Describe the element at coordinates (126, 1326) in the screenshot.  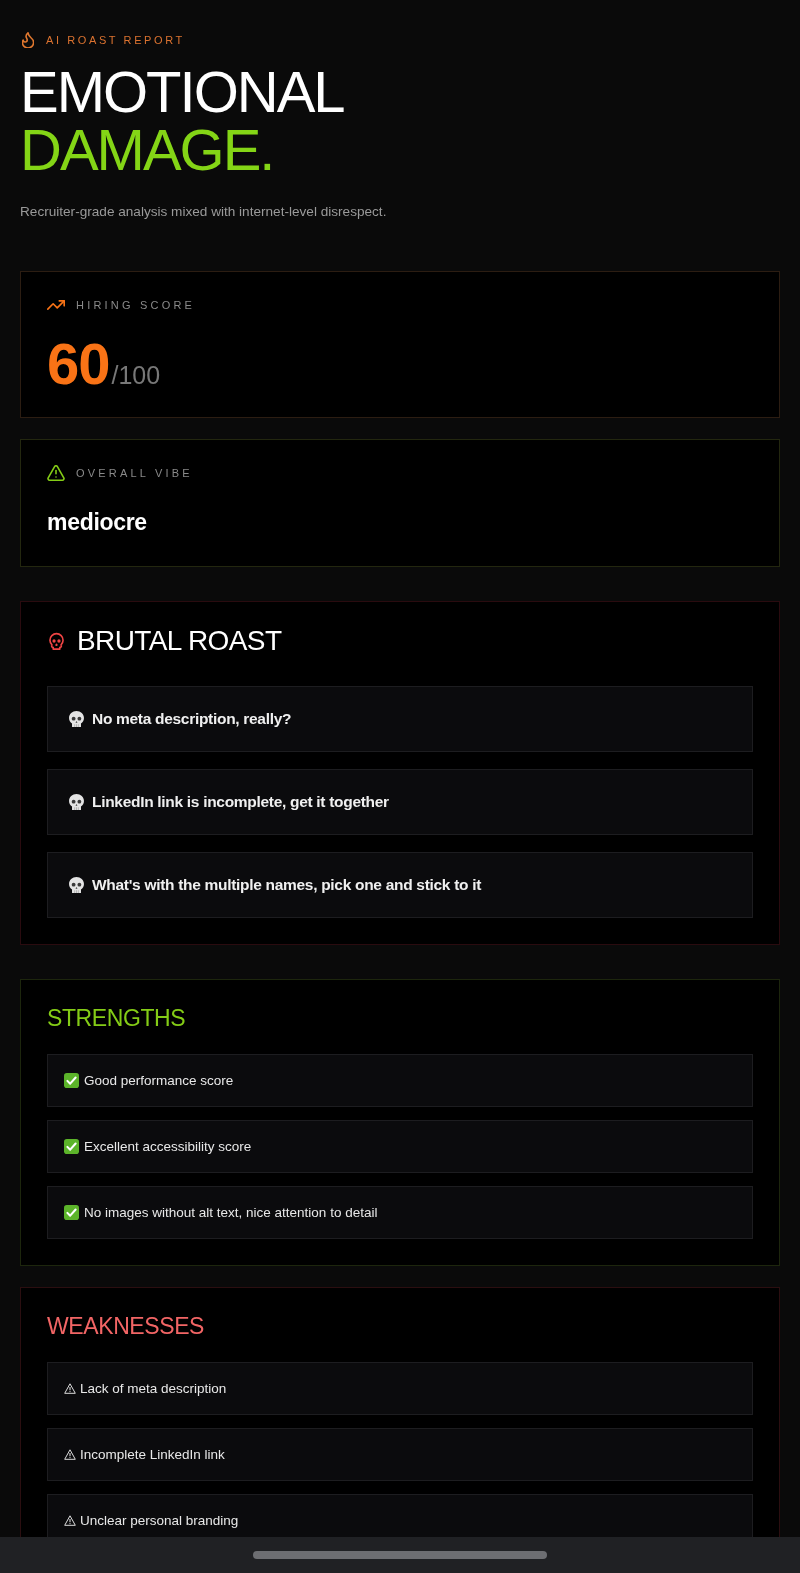
I see `section-heading: WEAKNESSES` at that location.